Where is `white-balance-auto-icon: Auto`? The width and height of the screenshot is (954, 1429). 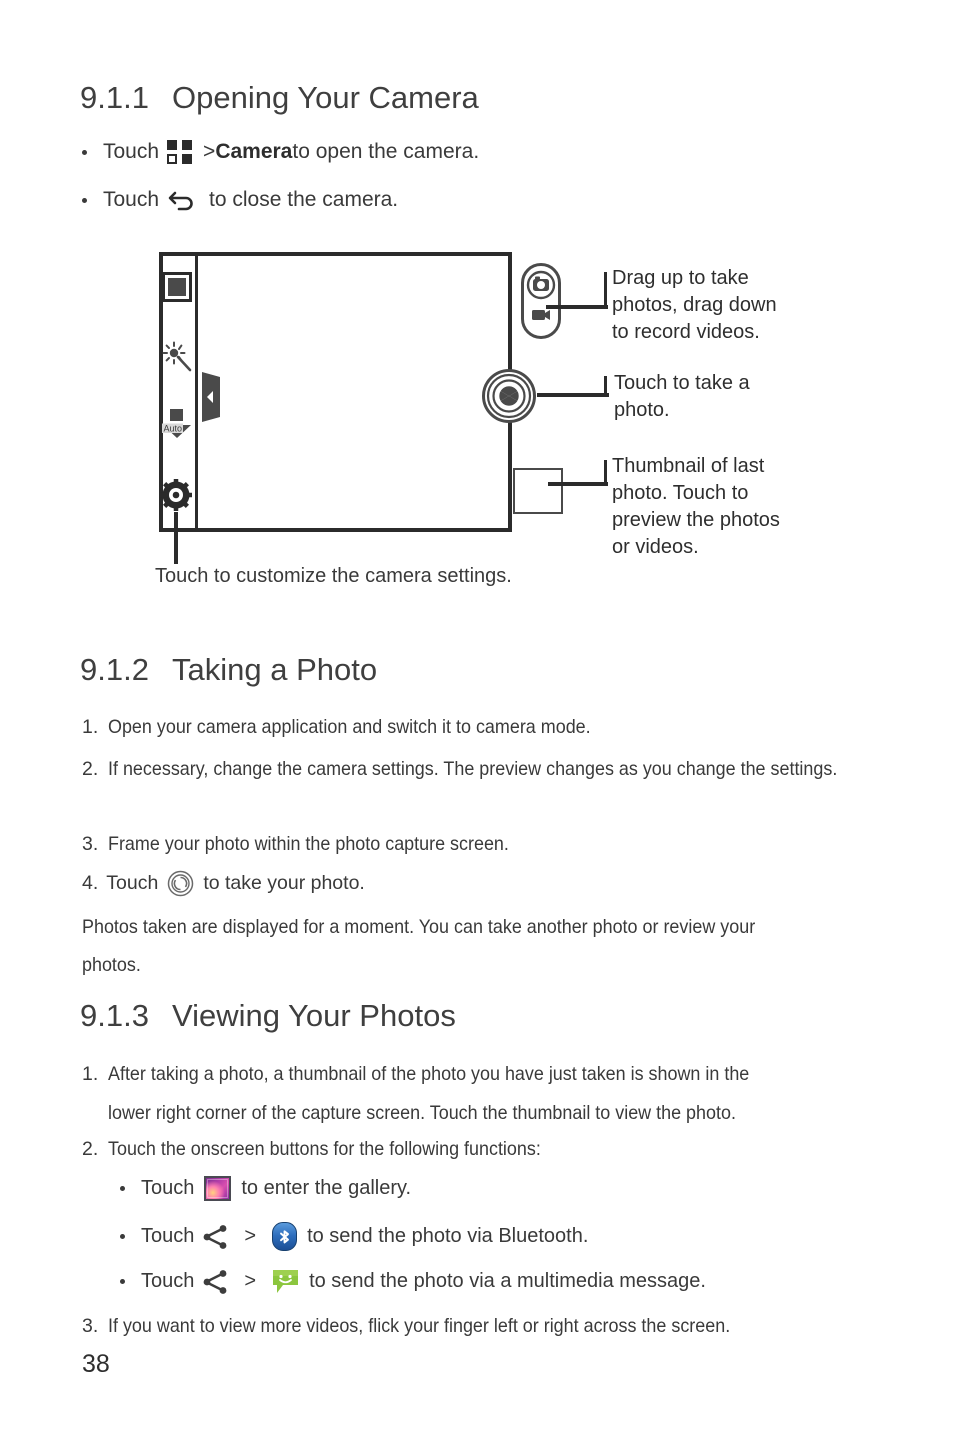
white-balance-auto-icon: Auto is located at coordinates (177, 426).